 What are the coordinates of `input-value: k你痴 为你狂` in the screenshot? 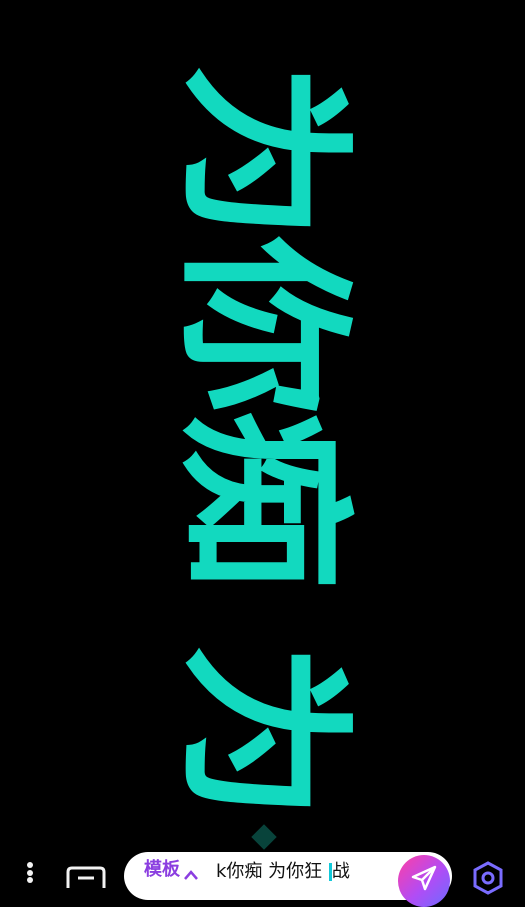 It's located at (272, 871).